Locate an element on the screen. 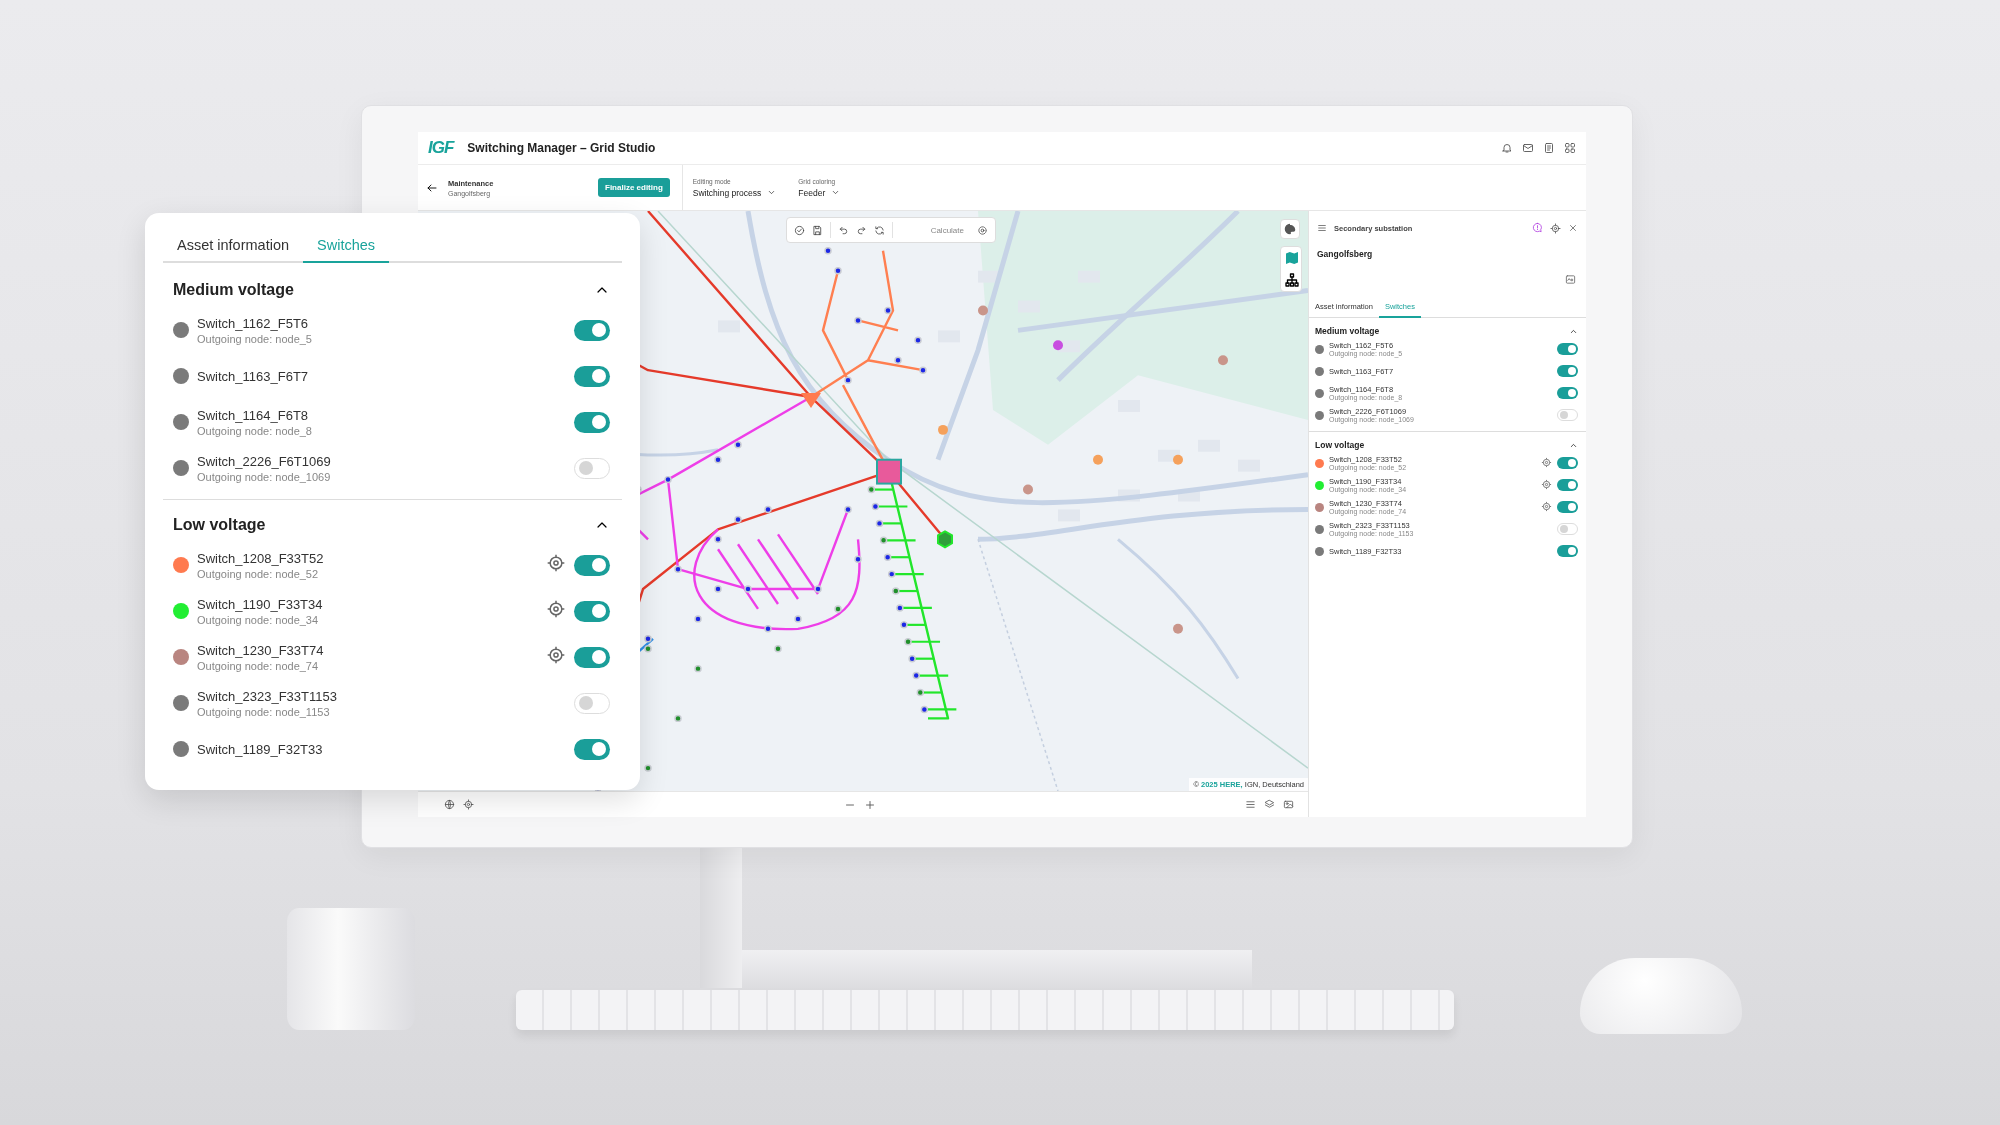 Image resolution: width=2000 pixels, height=1125 pixels. zoom-in-icon is located at coordinates (869, 804).